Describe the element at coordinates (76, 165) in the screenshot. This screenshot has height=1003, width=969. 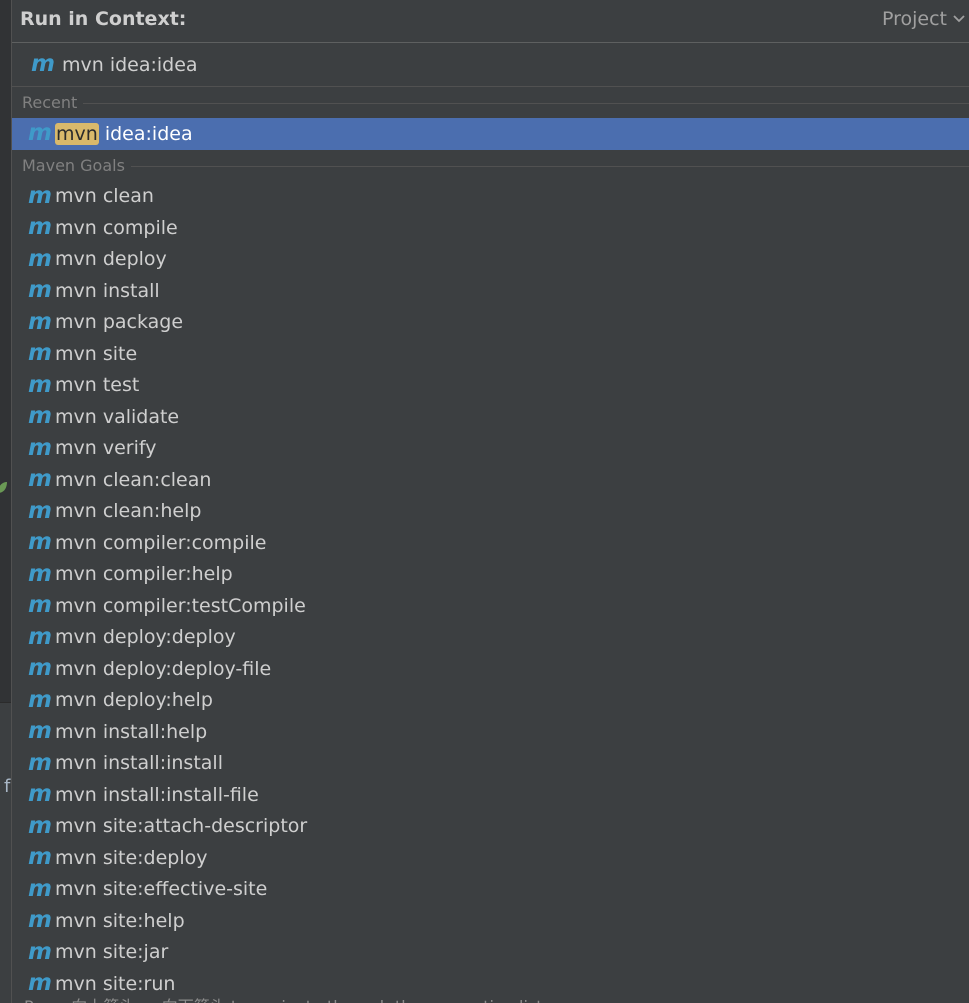
I see `section-label-maven-goals: Maven Goals` at that location.